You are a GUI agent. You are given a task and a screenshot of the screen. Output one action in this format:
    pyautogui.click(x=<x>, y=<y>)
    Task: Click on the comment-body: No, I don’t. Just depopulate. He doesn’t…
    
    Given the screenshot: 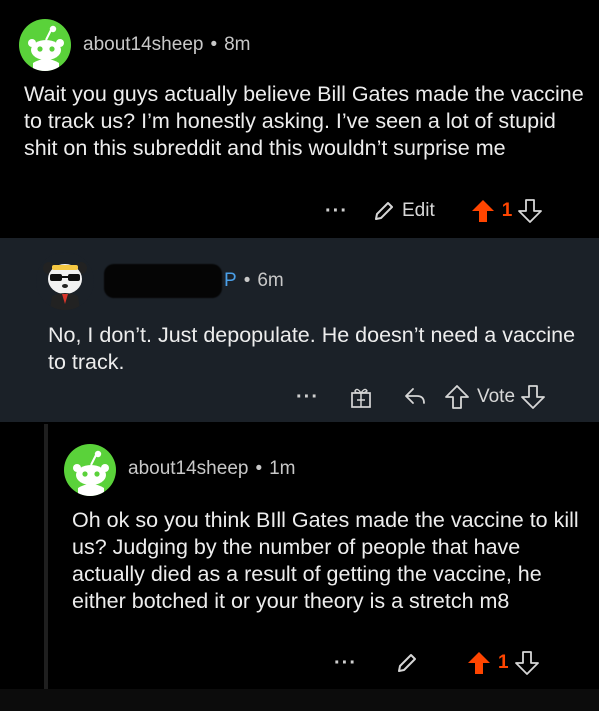 What is the action you would take?
    pyautogui.click(x=312, y=348)
    